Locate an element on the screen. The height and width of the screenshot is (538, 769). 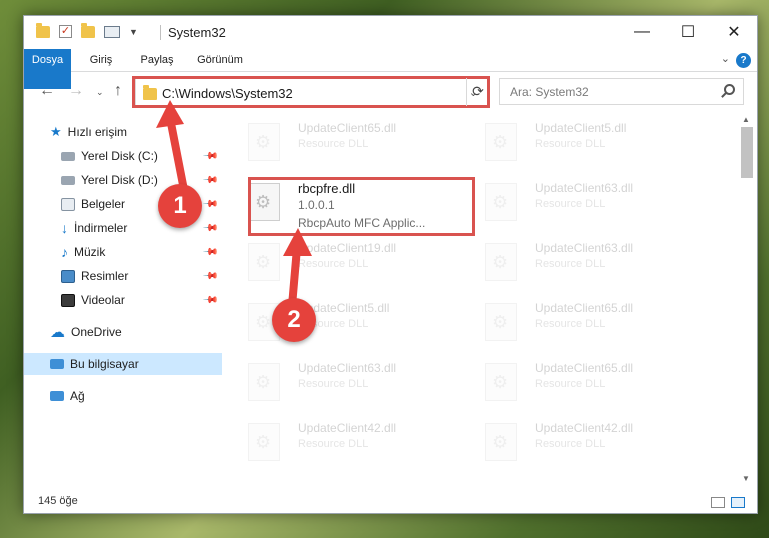
arrow-1-head is located at coordinates (170, 114).